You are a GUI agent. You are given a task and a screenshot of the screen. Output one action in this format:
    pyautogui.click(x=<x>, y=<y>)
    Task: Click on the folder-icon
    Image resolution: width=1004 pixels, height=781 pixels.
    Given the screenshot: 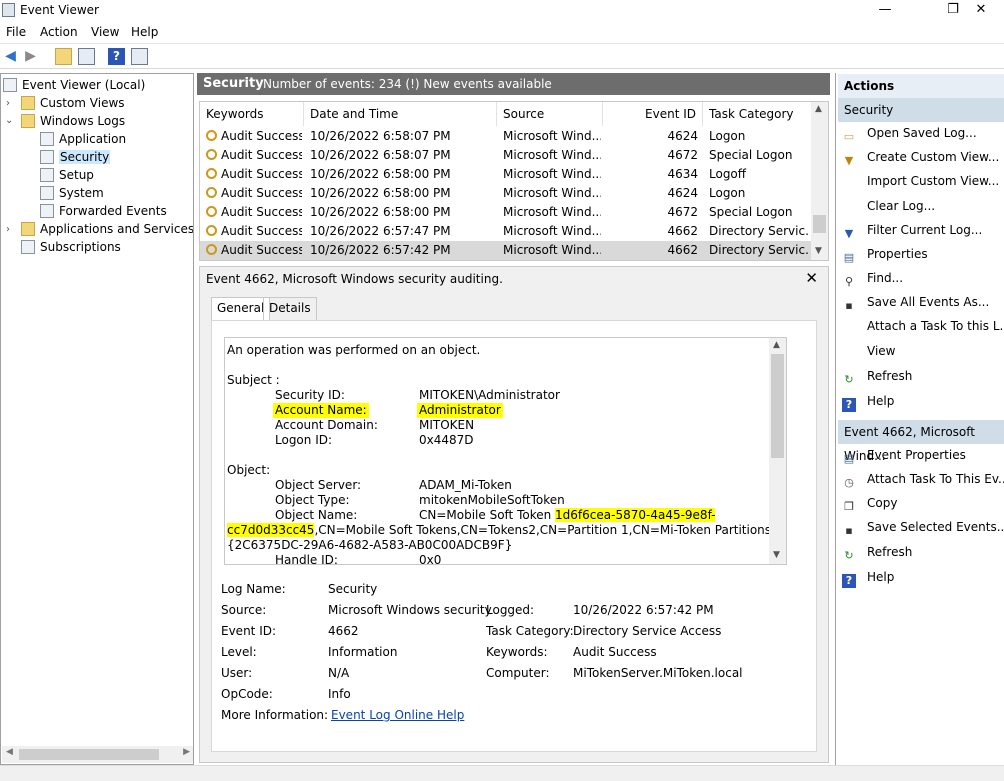 What is the action you would take?
    pyautogui.click(x=28, y=103)
    